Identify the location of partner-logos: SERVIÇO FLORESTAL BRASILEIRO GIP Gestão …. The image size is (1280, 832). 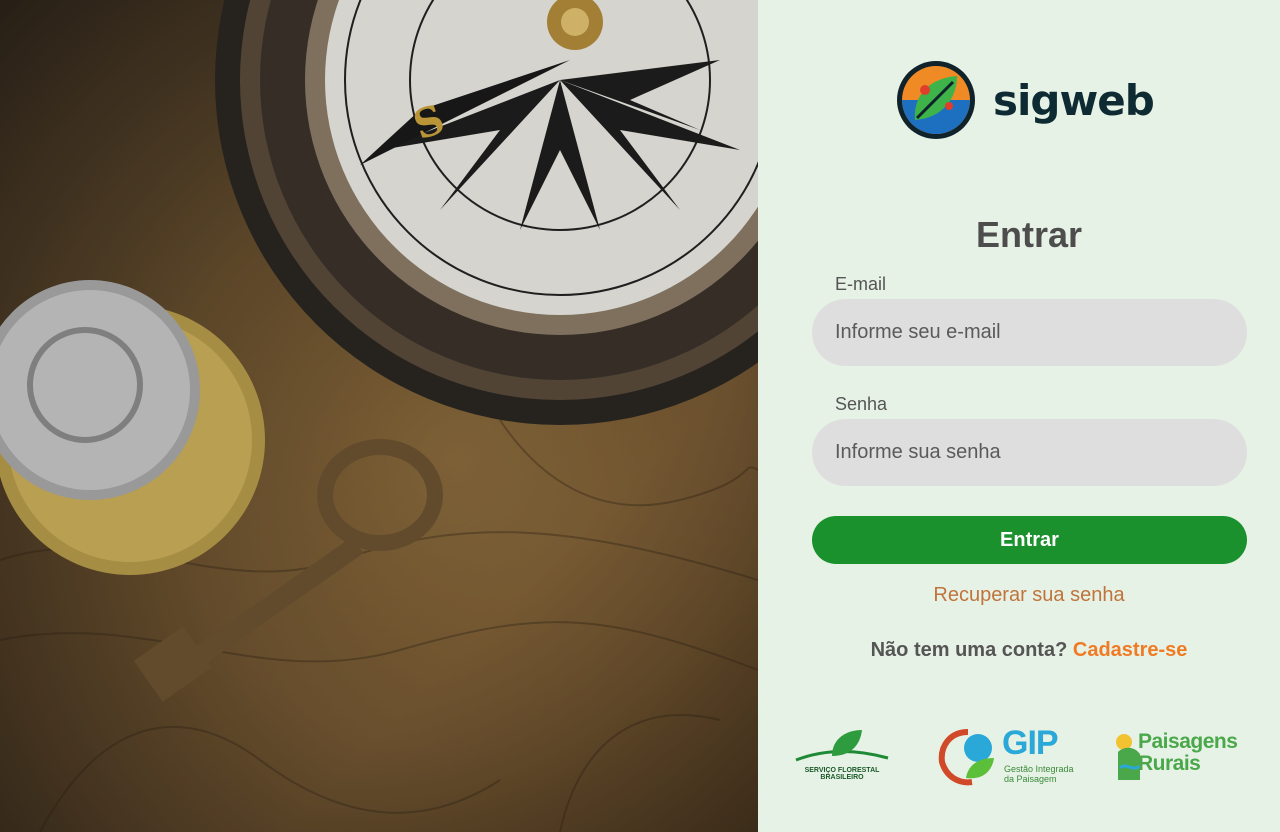
(1019, 756).